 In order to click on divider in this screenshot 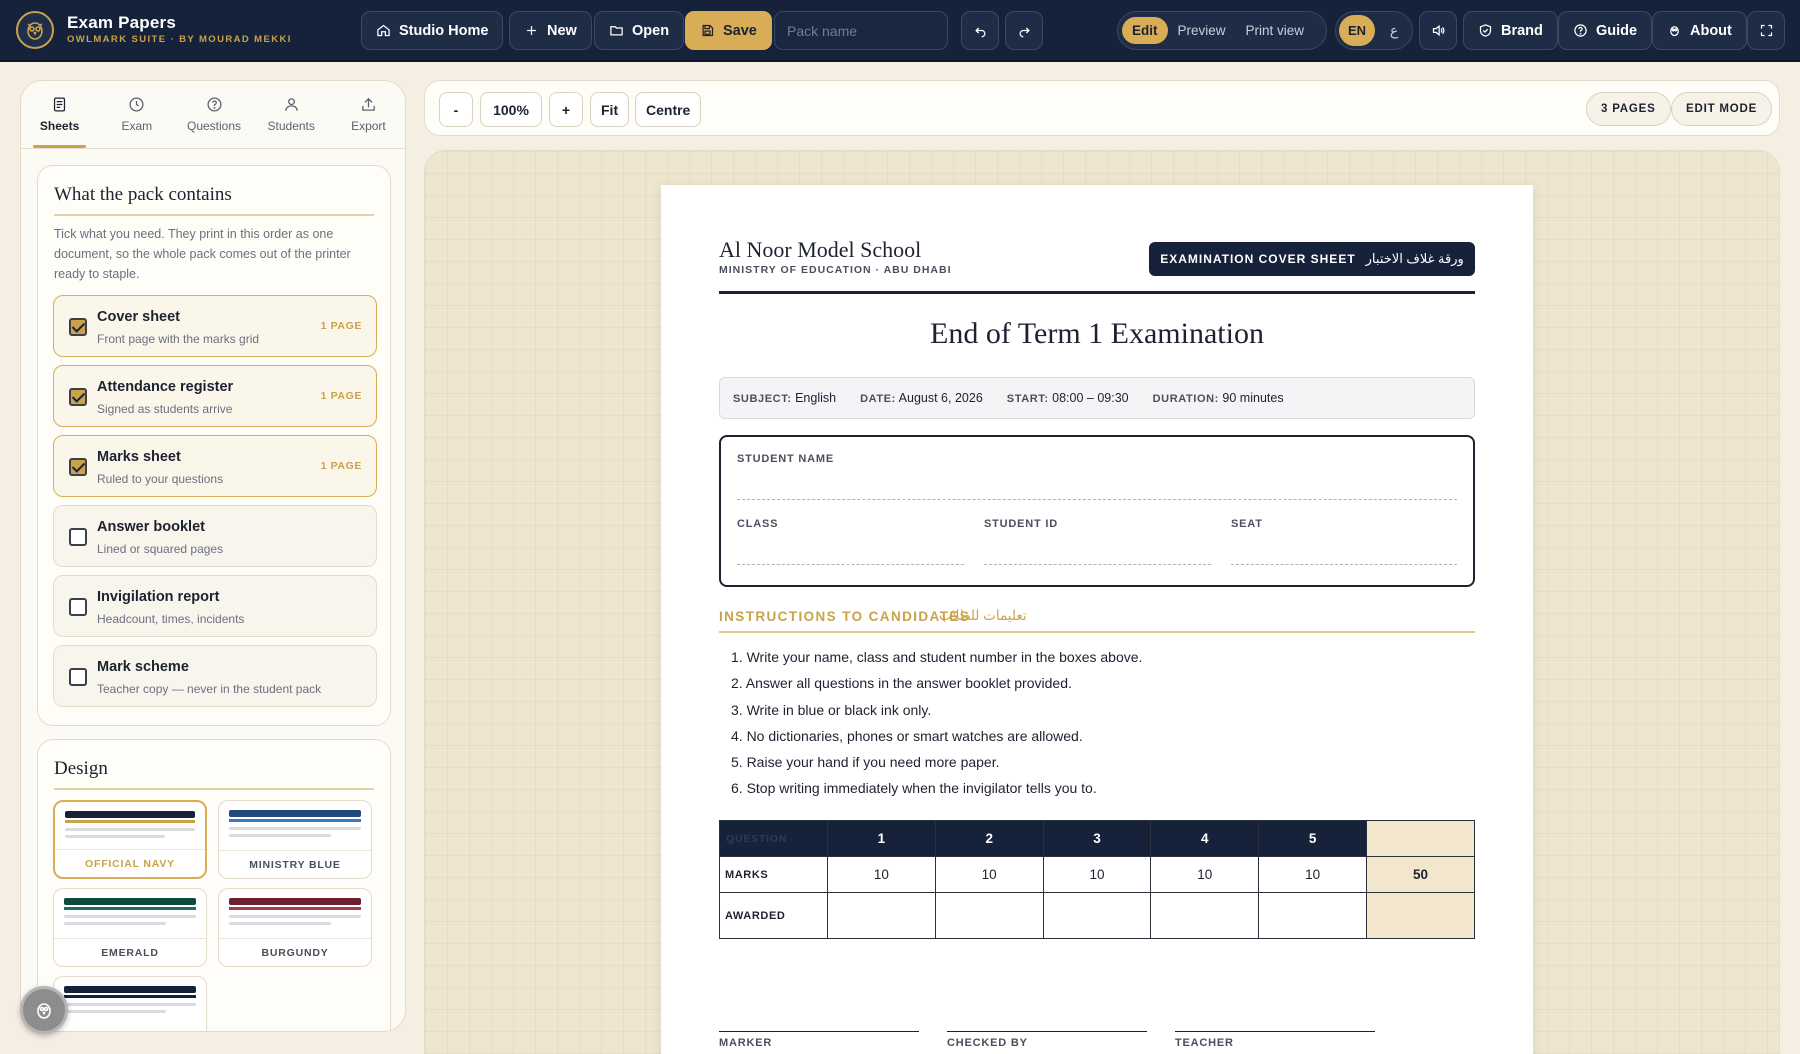, I will do `click(214, 215)`.